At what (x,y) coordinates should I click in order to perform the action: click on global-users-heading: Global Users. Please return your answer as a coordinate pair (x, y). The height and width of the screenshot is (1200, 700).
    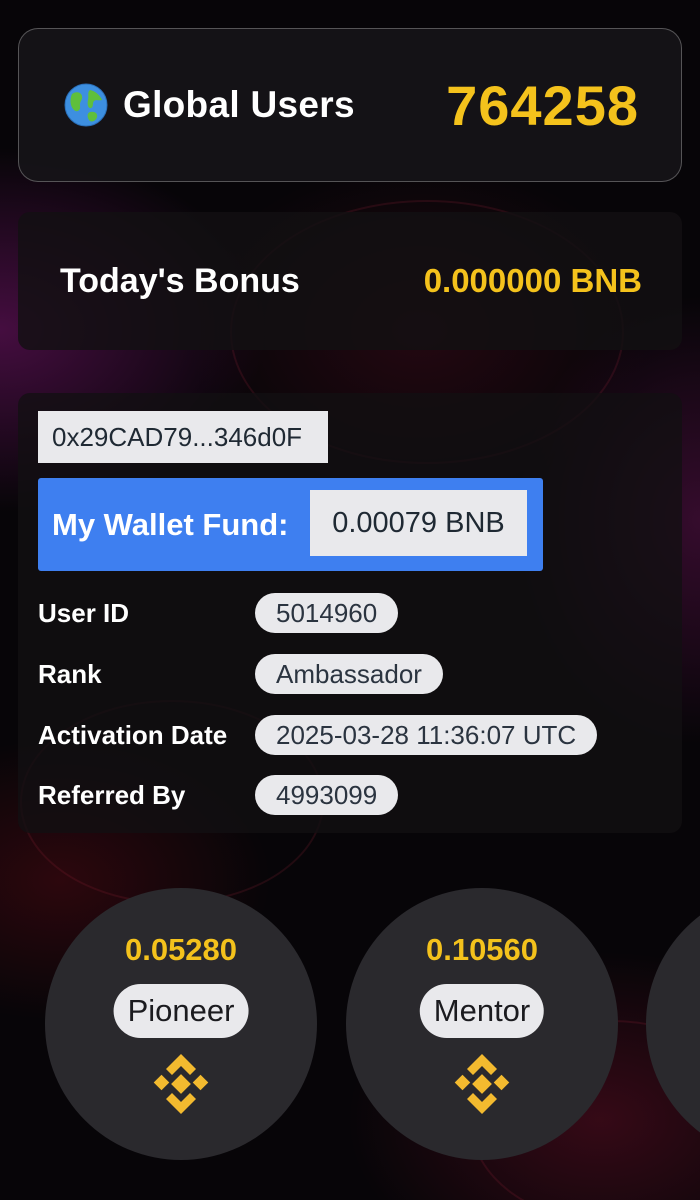
    Looking at the image, I should click on (209, 105).